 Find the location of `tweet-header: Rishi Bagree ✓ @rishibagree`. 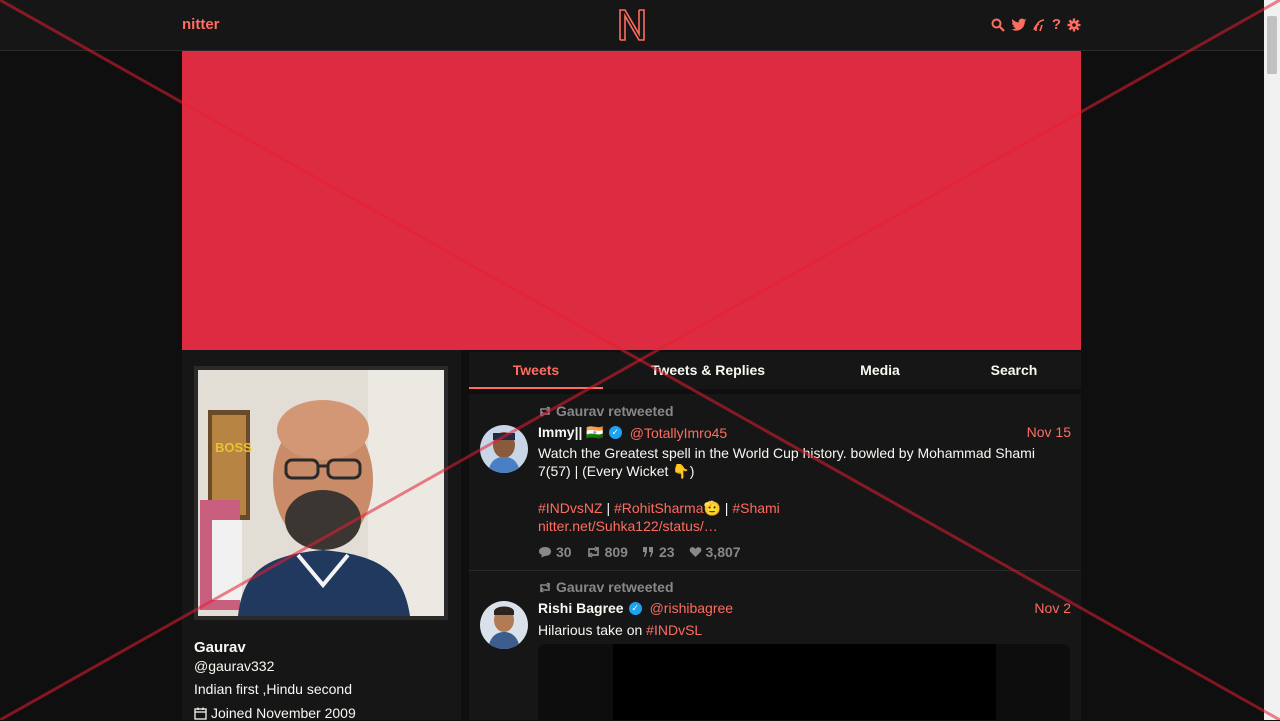

tweet-header: Rishi Bagree ✓ @rishibagree is located at coordinates (635, 608).